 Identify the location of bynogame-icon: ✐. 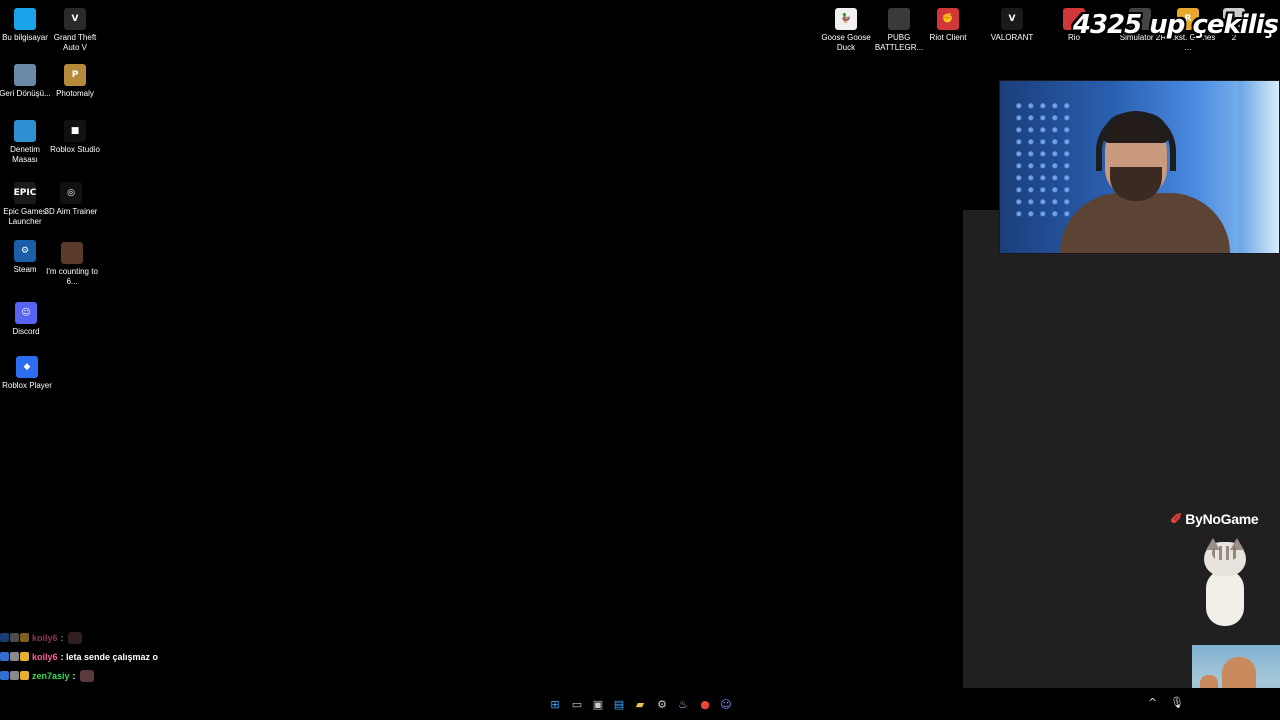
(1176, 519).